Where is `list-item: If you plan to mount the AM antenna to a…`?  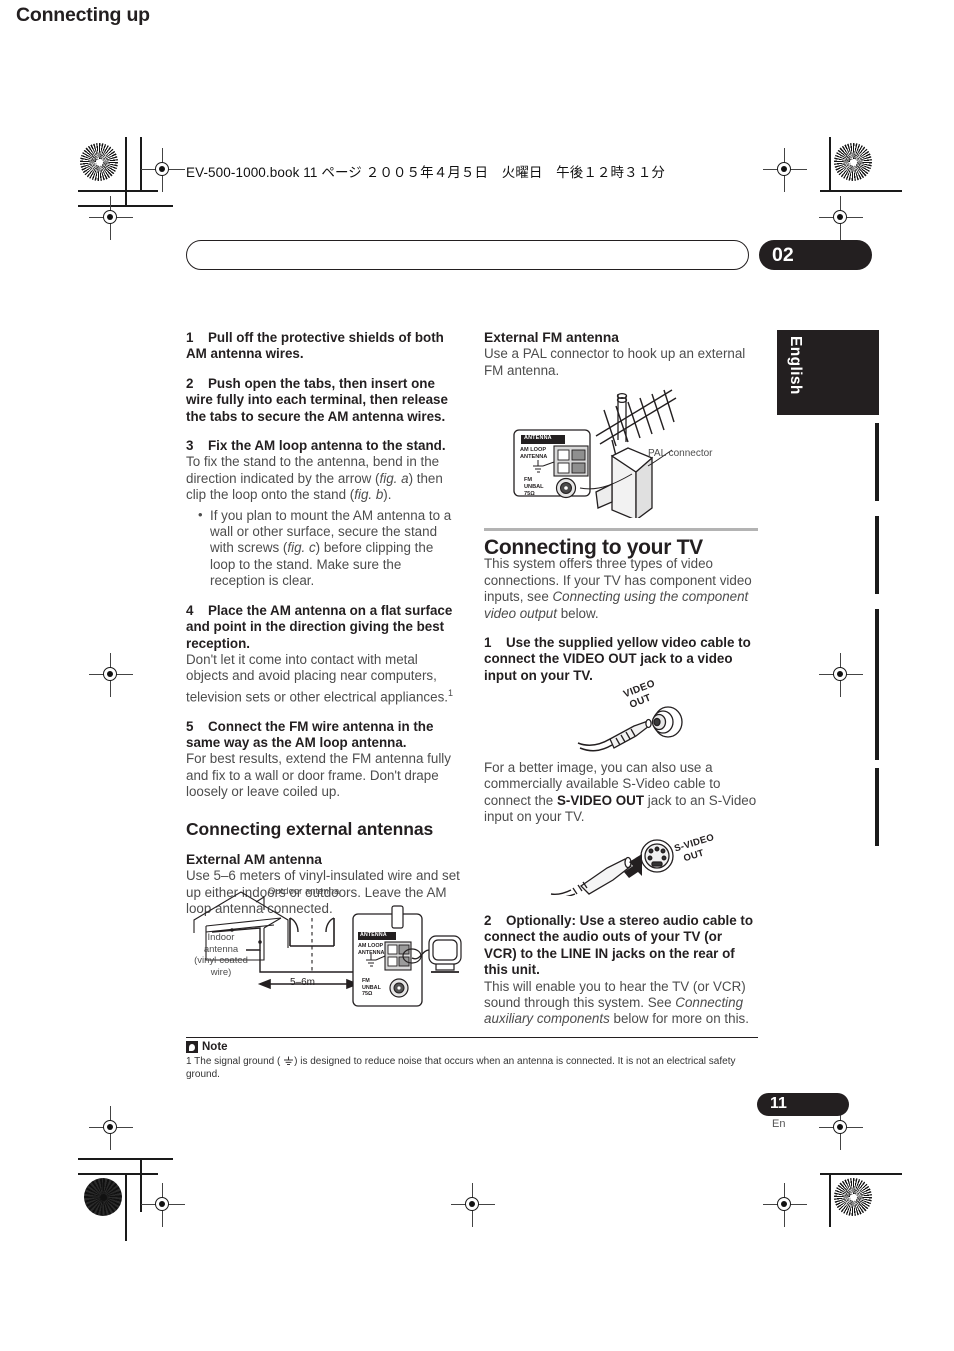
list-item: If you plan to mount the AM antenna to a… is located at coordinates (329, 548).